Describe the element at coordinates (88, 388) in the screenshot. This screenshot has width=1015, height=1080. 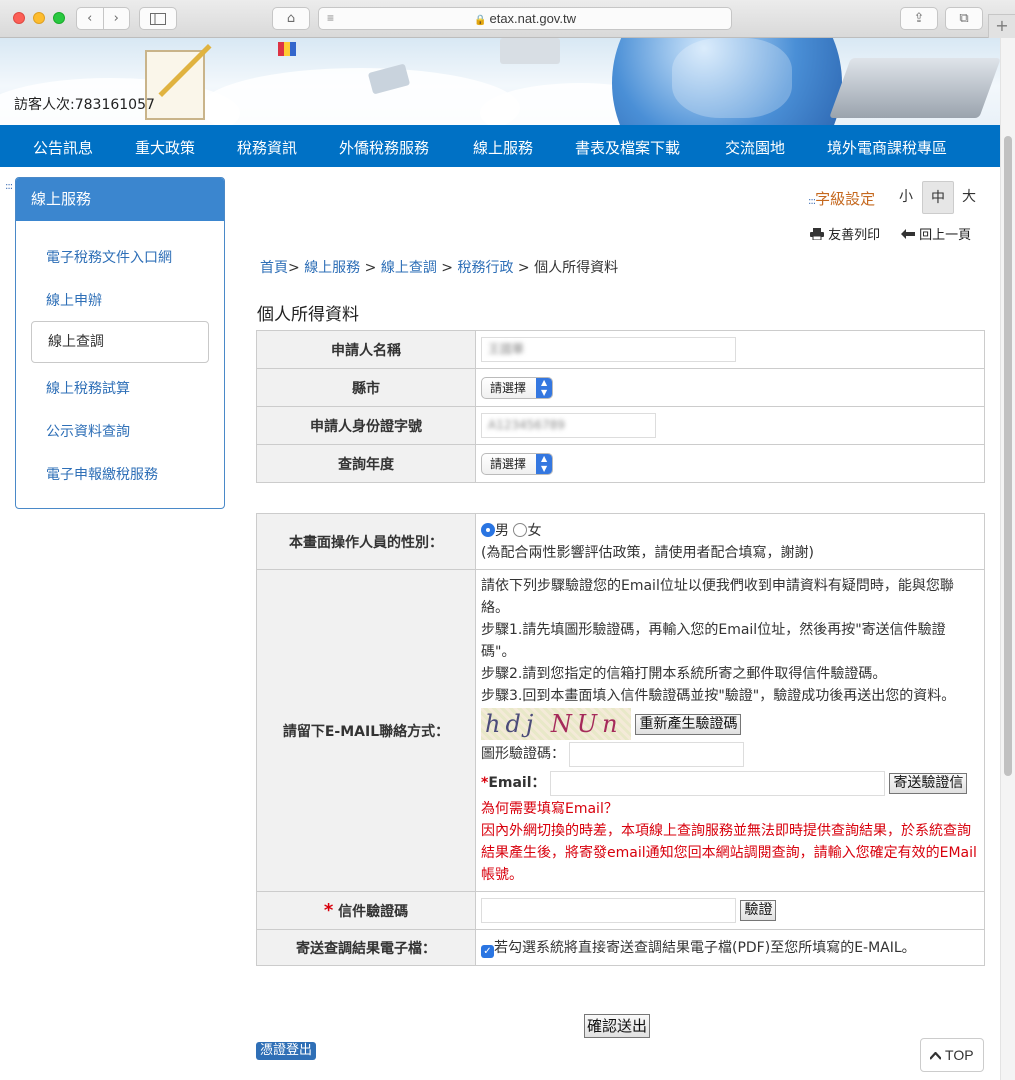
I see `sidebar-item-tax-calculator: 線上稅務試算` at that location.